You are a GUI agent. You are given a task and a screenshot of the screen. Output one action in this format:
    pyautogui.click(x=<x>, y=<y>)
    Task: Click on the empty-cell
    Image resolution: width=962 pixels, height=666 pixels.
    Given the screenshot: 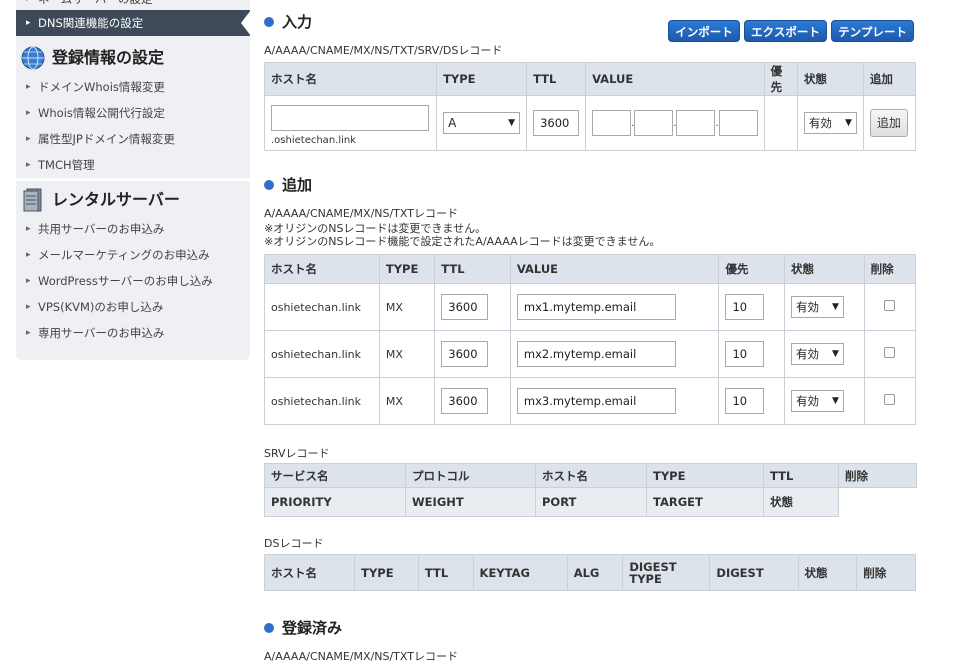 What is the action you would take?
    pyautogui.click(x=877, y=502)
    